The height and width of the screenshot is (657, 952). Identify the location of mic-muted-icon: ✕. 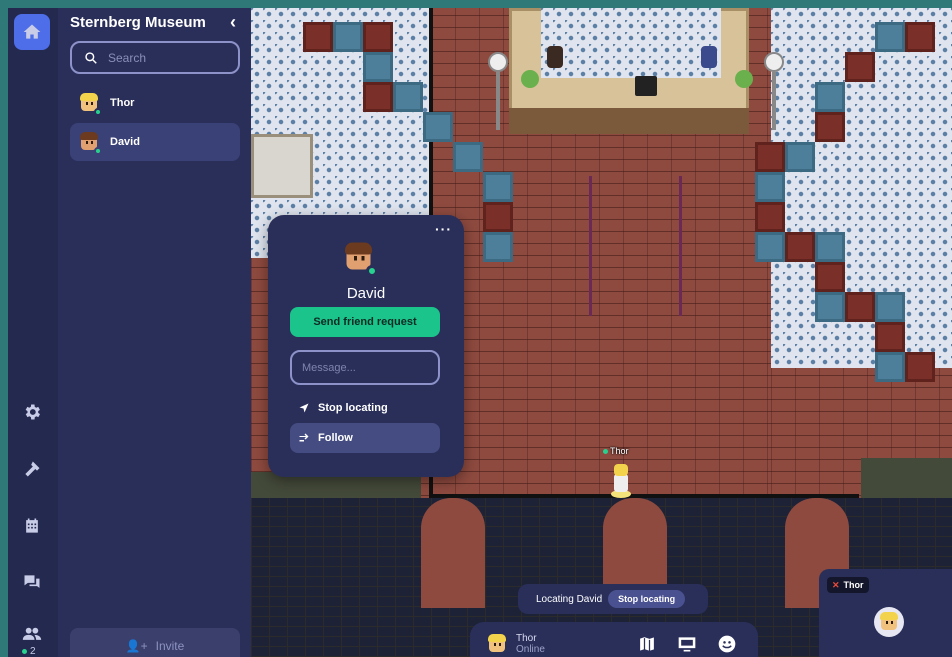
(836, 584).